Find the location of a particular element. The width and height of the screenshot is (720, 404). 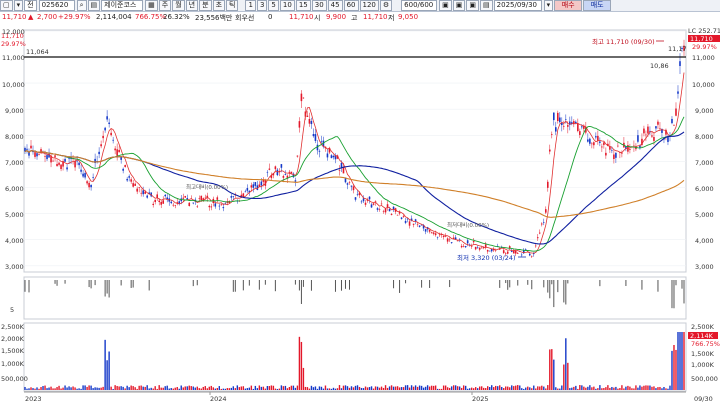

volume-bars is located at coordinates (354, 361).